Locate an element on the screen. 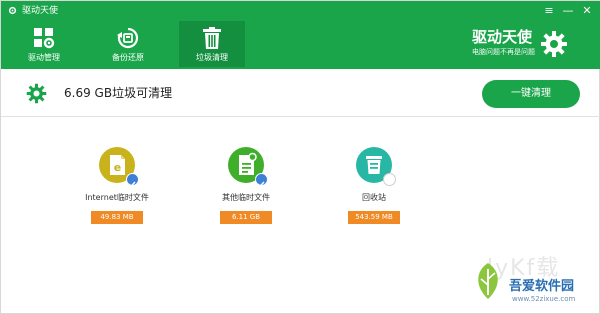 This screenshot has width=600, height=314. apps-gear-icon is located at coordinates (44, 38).